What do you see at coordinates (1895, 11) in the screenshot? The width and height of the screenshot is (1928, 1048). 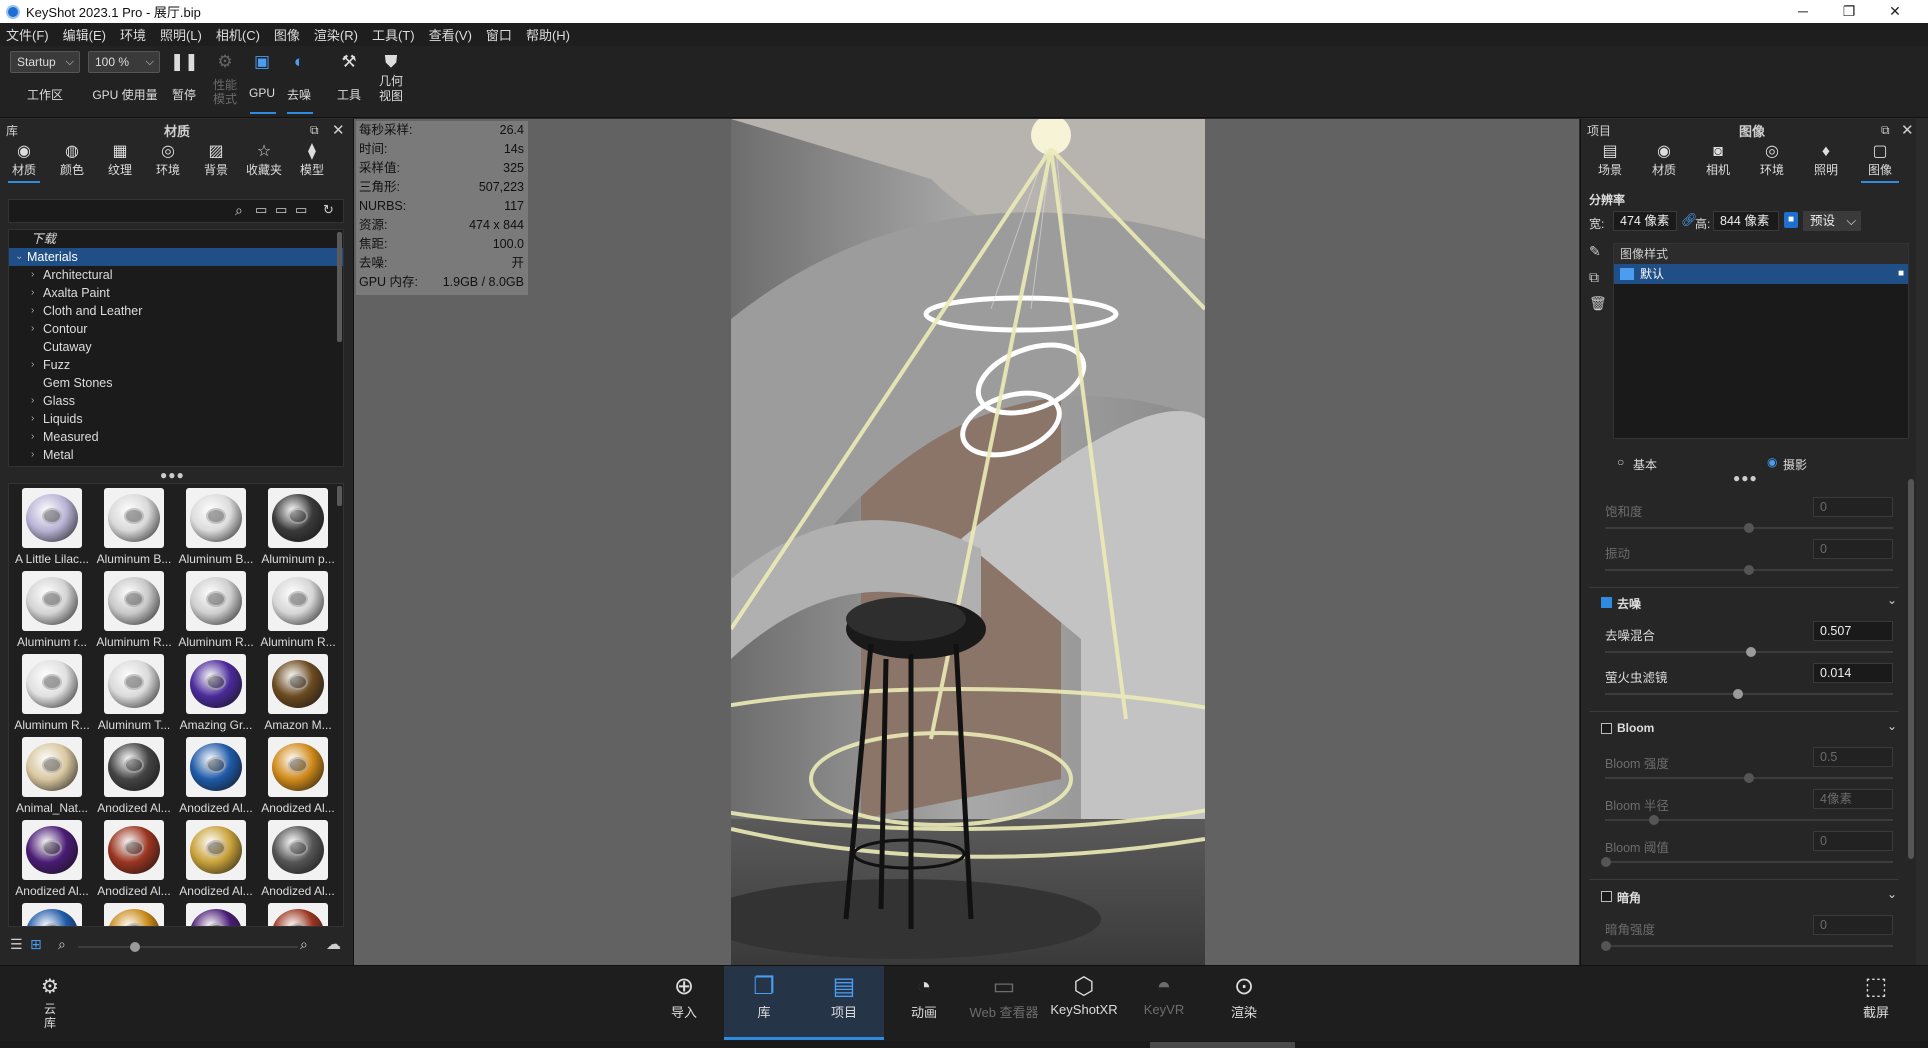 I see `close-button: ✕` at bounding box center [1895, 11].